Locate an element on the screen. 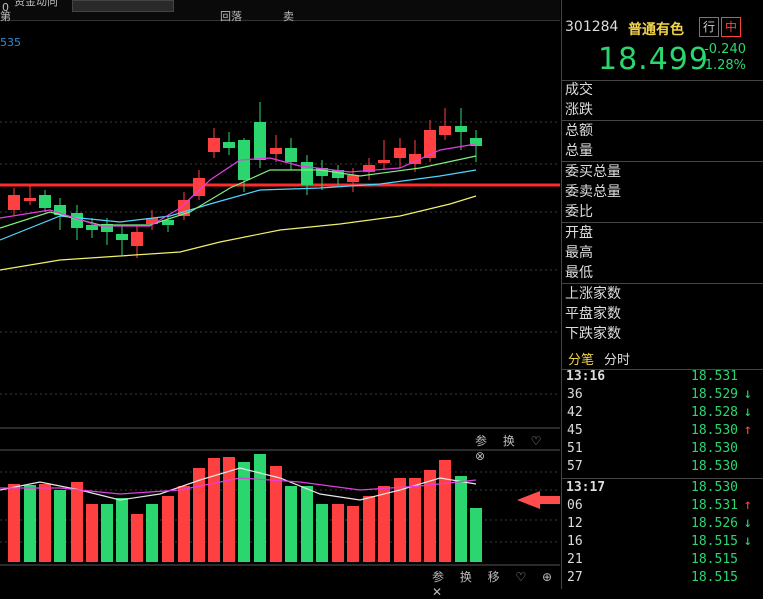  chart-code-label: 535 is located at coordinates (10, 42).